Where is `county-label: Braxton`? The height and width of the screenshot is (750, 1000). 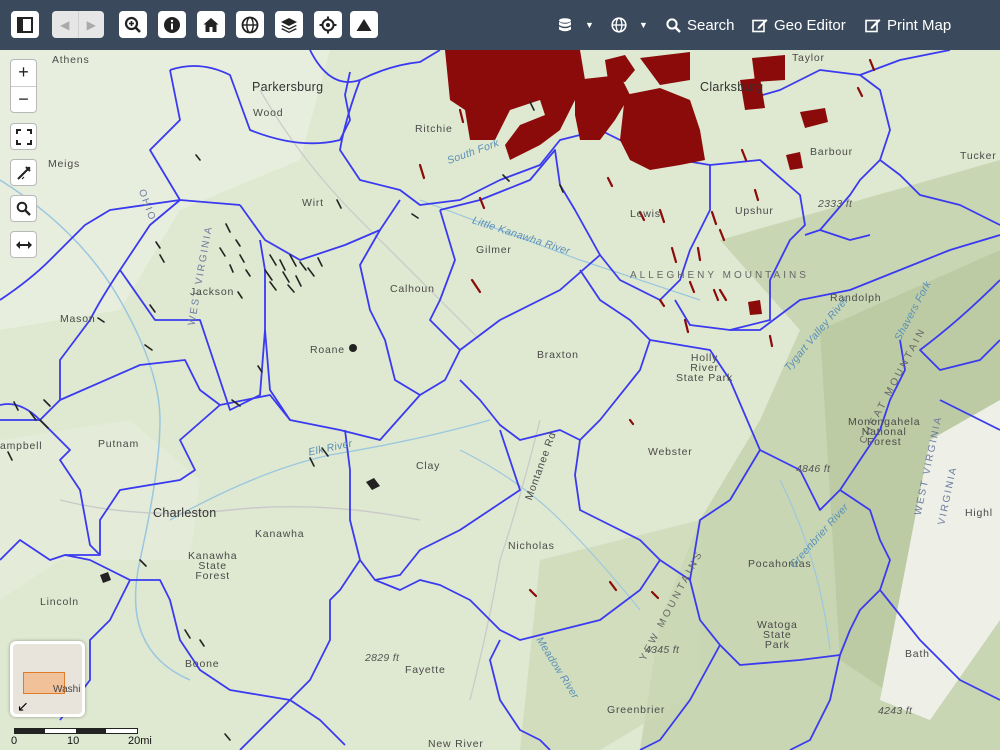
county-label: Braxton is located at coordinates (558, 355).